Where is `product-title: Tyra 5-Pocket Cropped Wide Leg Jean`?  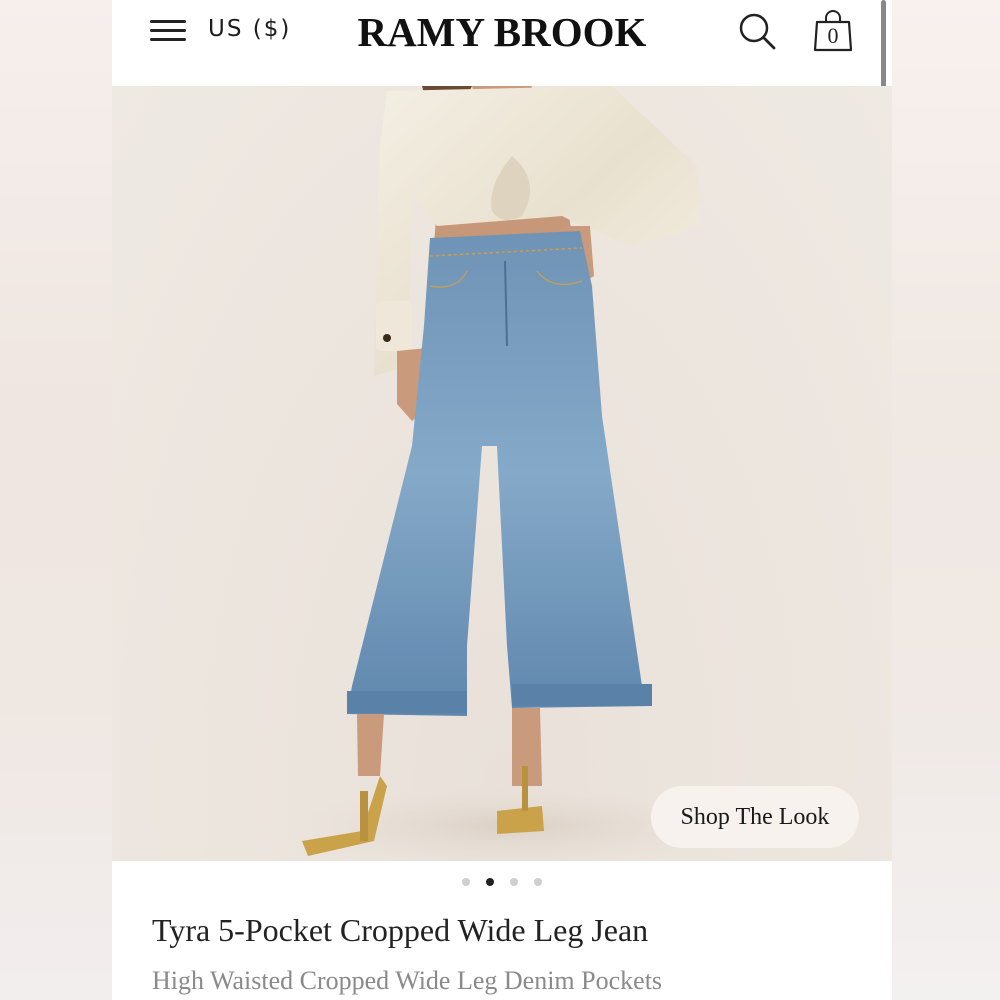
product-title: Tyra 5-Pocket Cropped Wide Leg Jean is located at coordinates (400, 930).